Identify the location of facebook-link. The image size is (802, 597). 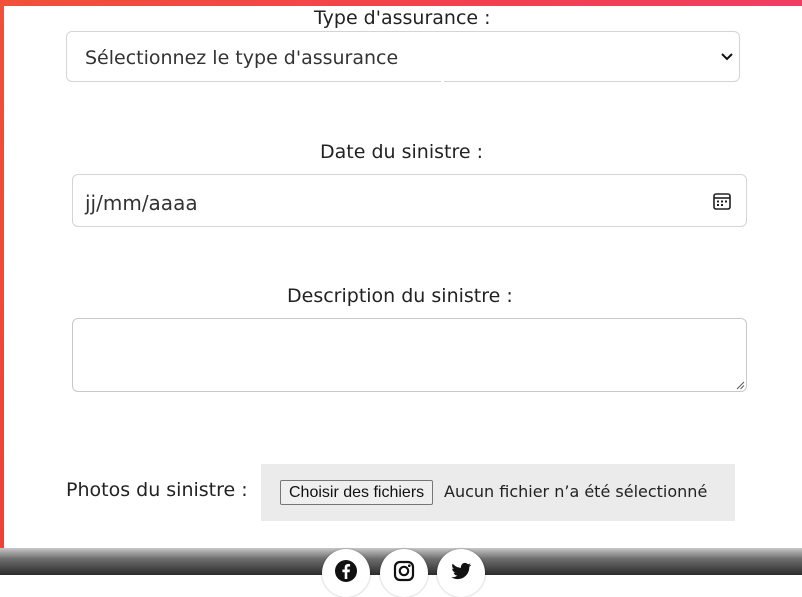
(346, 573).